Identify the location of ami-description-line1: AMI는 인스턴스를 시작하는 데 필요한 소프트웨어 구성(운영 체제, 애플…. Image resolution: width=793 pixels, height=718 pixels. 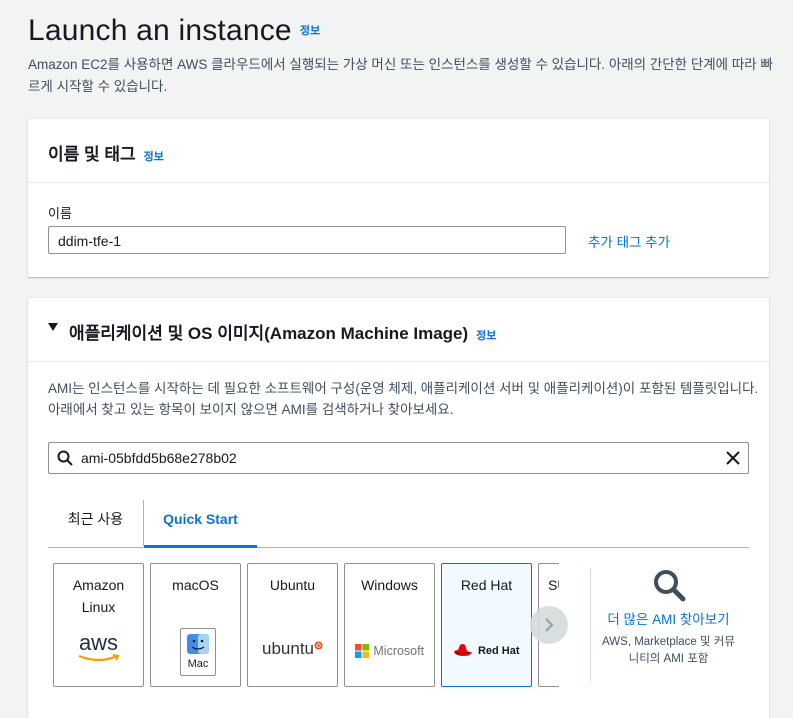
(403, 388).